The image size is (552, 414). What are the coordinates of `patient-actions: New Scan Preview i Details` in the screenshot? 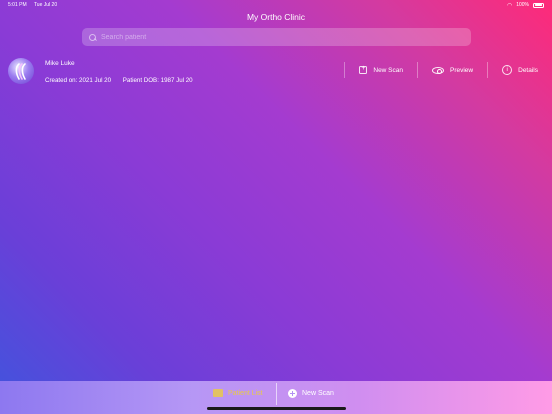 It's located at (448, 70).